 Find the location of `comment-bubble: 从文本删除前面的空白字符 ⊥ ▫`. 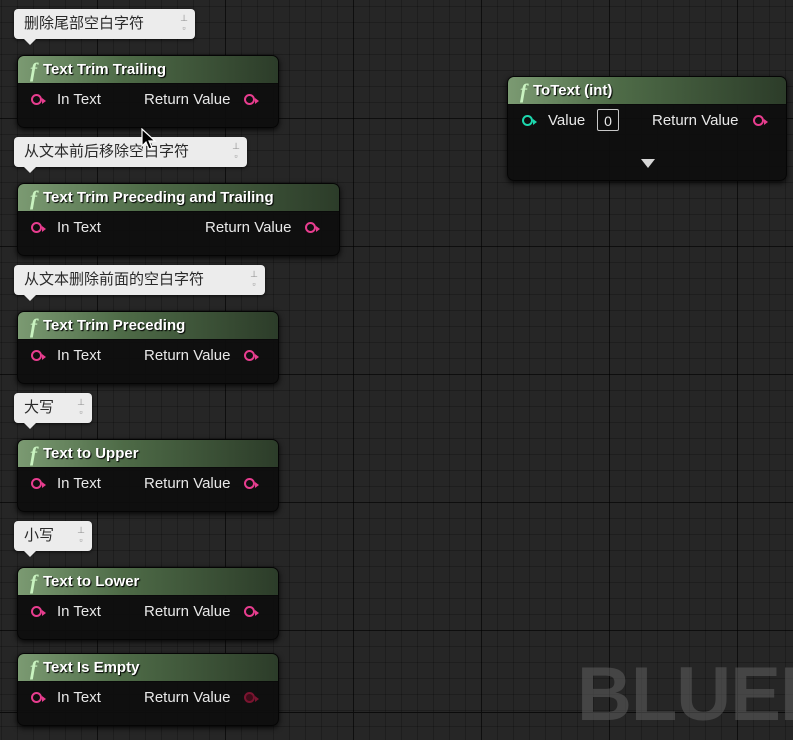

comment-bubble: 从文本删除前面的空白字符 ⊥ ▫ is located at coordinates (139, 283).